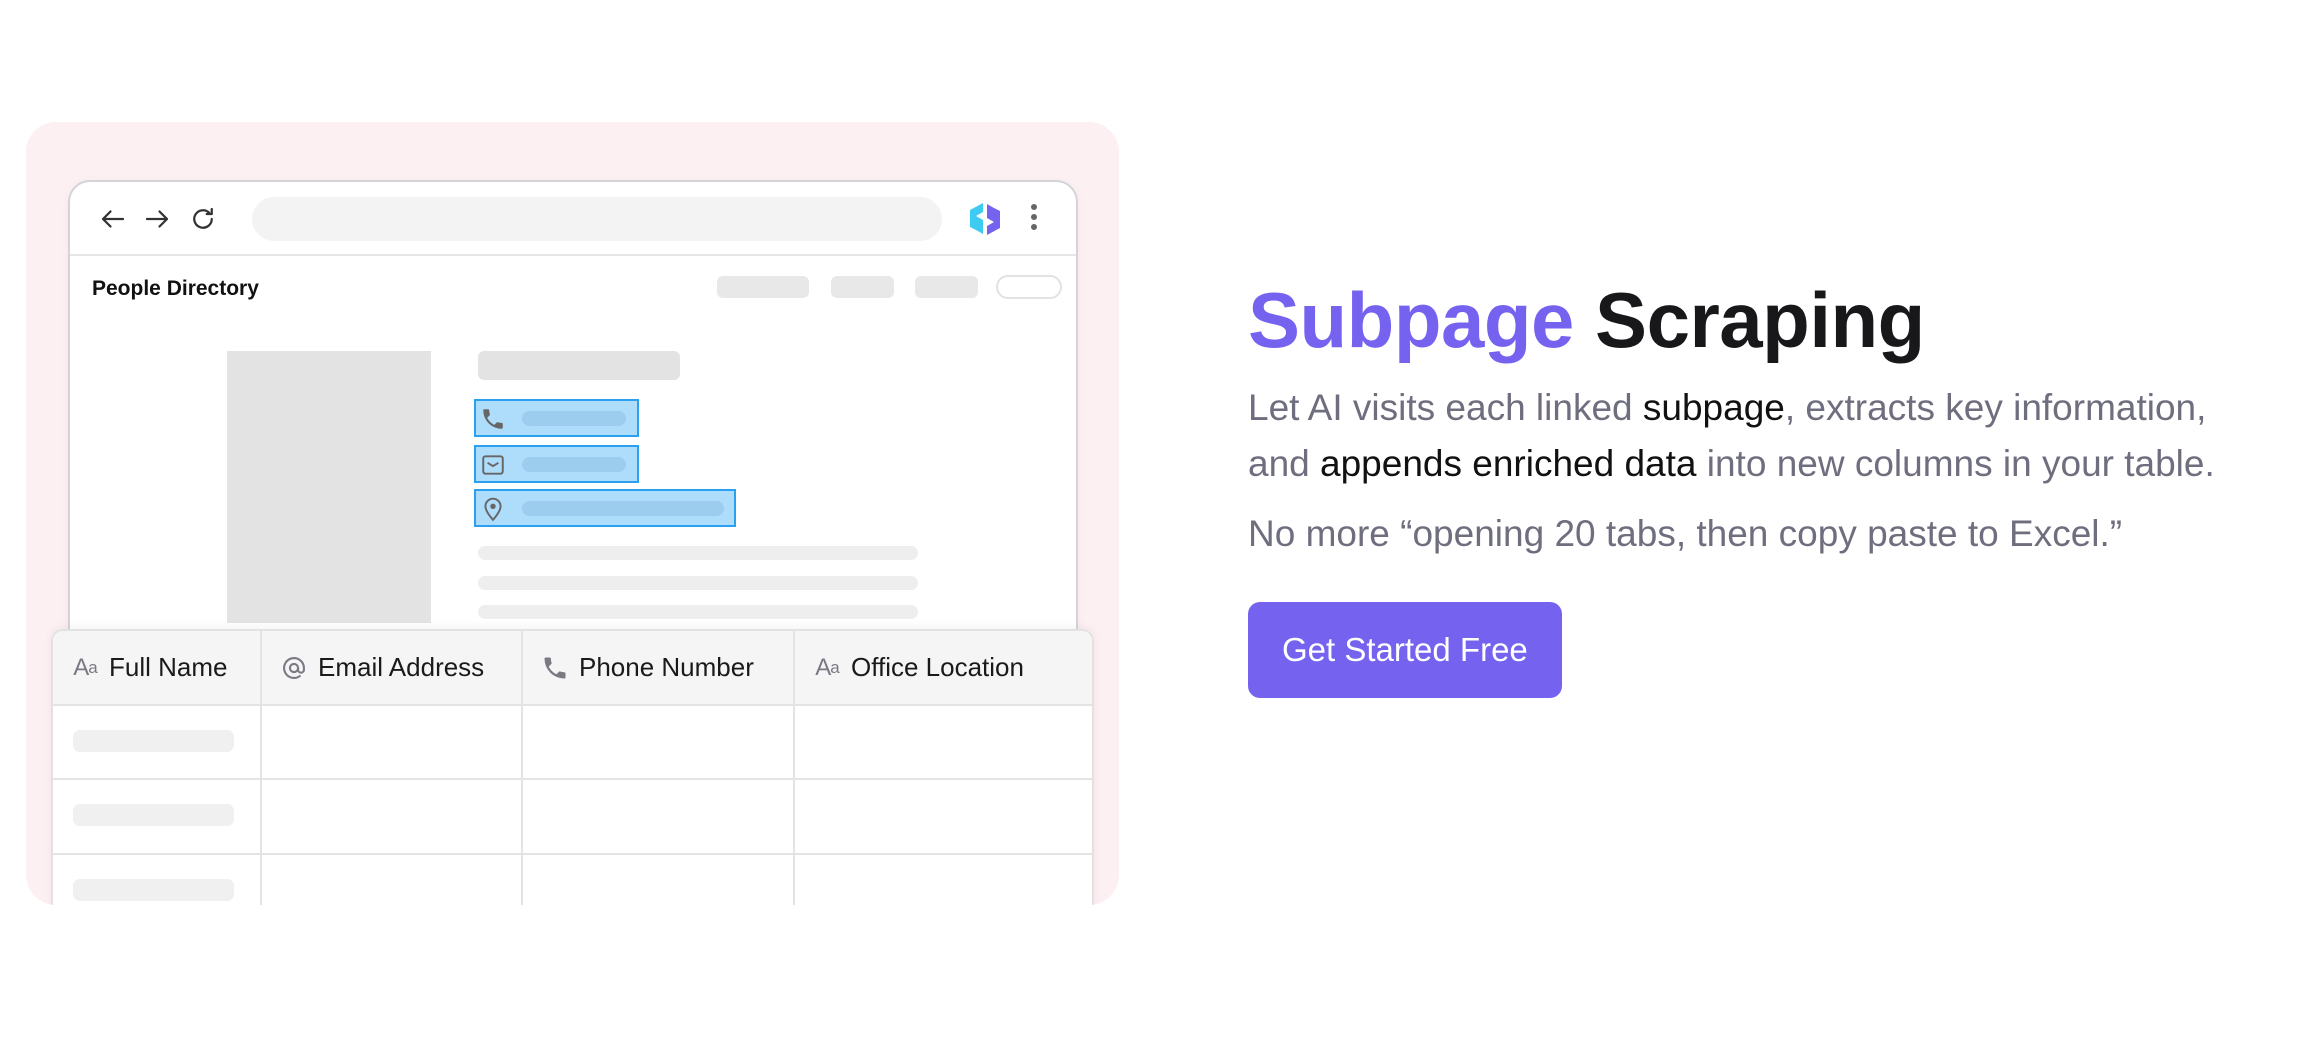  What do you see at coordinates (1405, 650) in the screenshot?
I see `get-started-button: Get Started Free` at bounding box center [1405, 650].